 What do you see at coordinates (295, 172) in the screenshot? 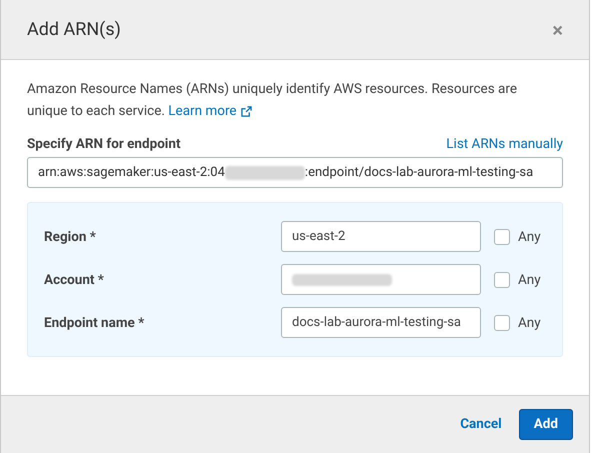
I see `arn-field: arn:aws:sagemaker:us-east-2:04 :endpoint/docs-lab-aurora-ml-testing-sa` at bounding box center [295, 172].